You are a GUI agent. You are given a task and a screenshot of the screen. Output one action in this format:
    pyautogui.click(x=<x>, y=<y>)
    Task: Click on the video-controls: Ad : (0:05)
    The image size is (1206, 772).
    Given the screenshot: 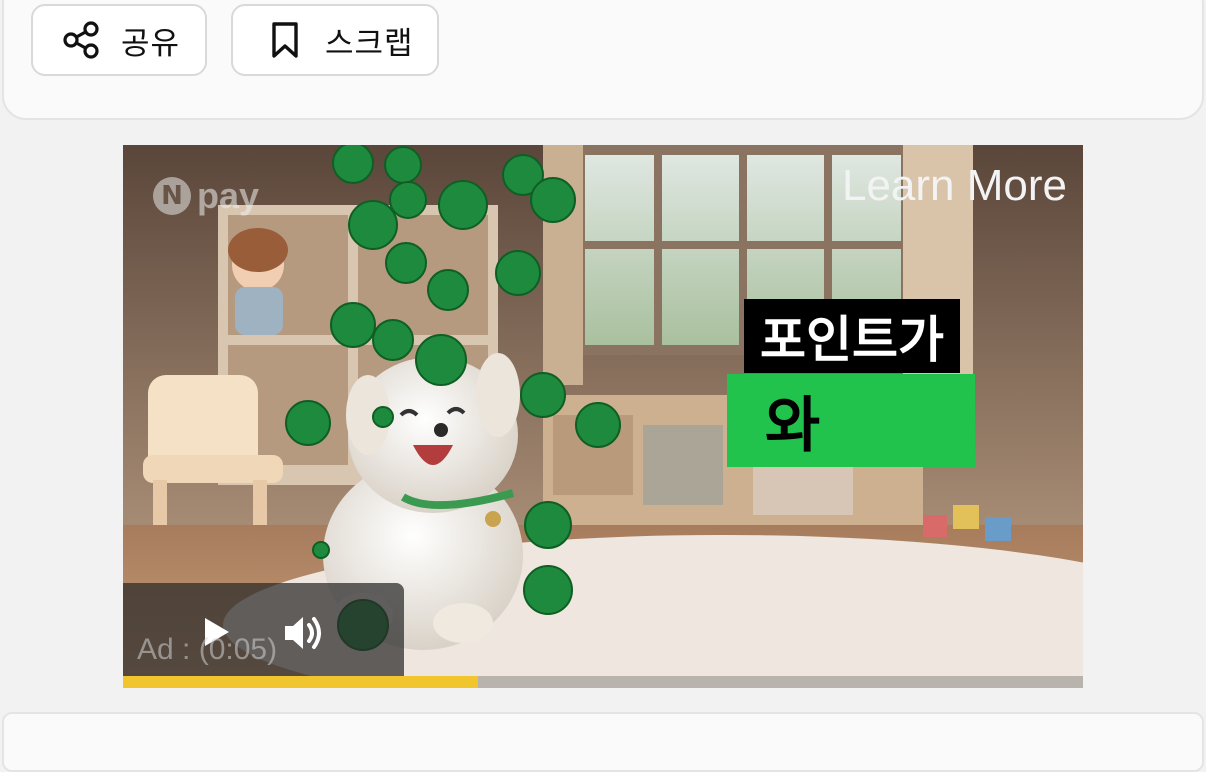 What is the action you would take?
    pyautogui.click(x=263, y=629)
    